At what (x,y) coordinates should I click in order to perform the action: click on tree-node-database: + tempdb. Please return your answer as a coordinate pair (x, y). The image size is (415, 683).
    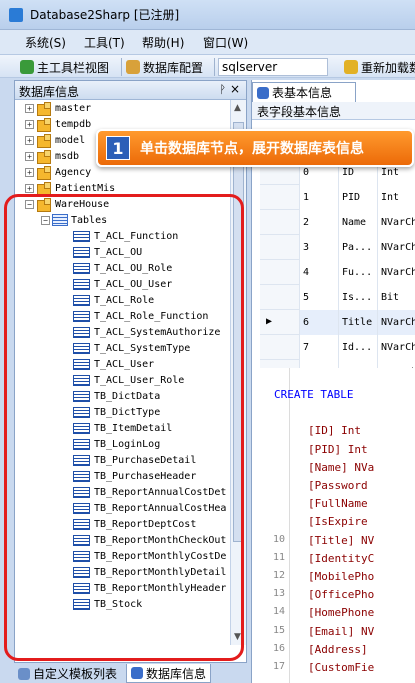
    Looking at the image, I should click on (58, 124).